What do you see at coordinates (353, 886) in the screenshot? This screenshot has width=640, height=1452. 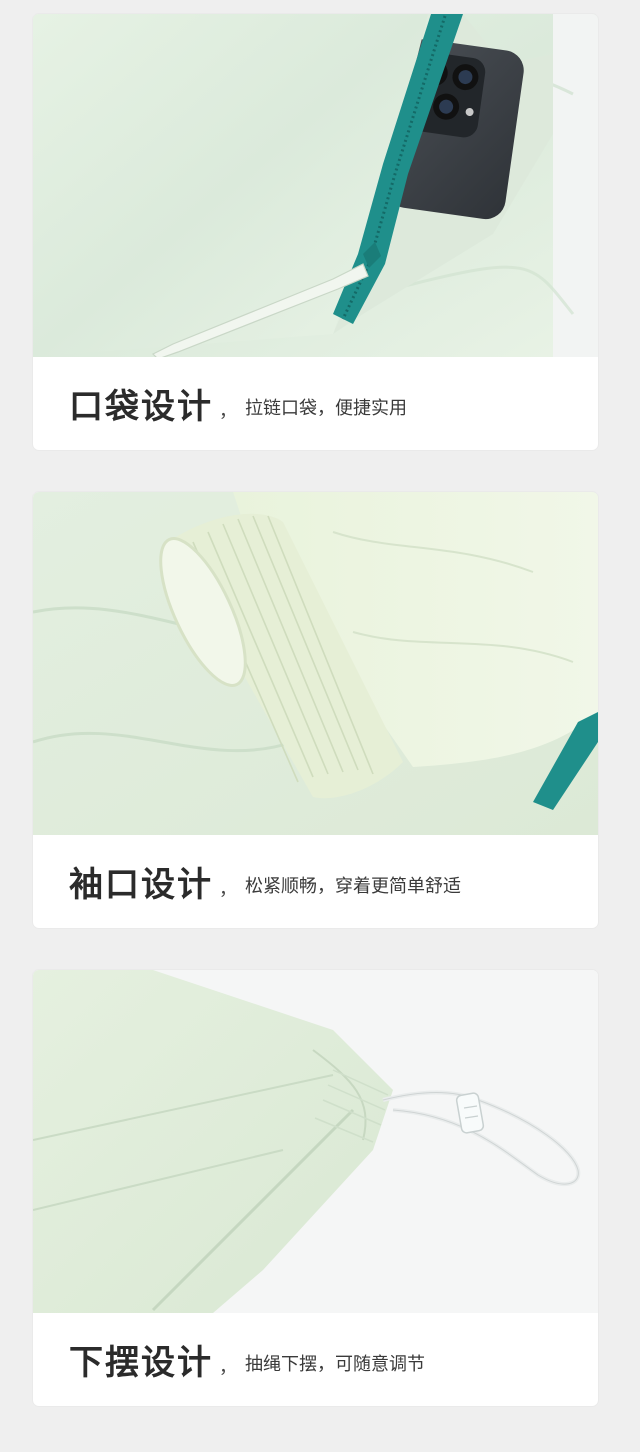 I see `section-description: 松紧顺畅，穿着更简单舒适` at bounding box center [353, 886].